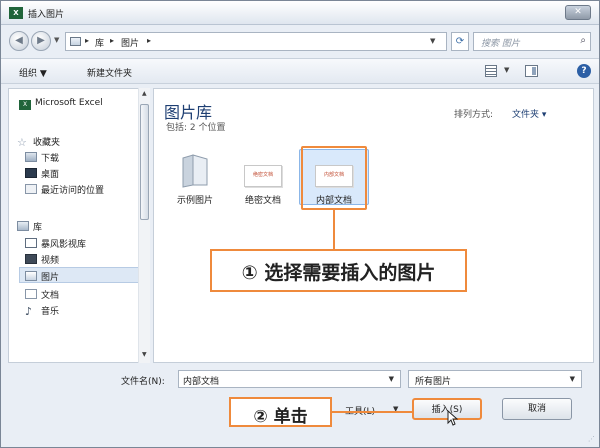  What do you see at coordinates (280, 417) in the screenshot?
I see `step2-text: ② 单击` at bounding box center [280, 417].